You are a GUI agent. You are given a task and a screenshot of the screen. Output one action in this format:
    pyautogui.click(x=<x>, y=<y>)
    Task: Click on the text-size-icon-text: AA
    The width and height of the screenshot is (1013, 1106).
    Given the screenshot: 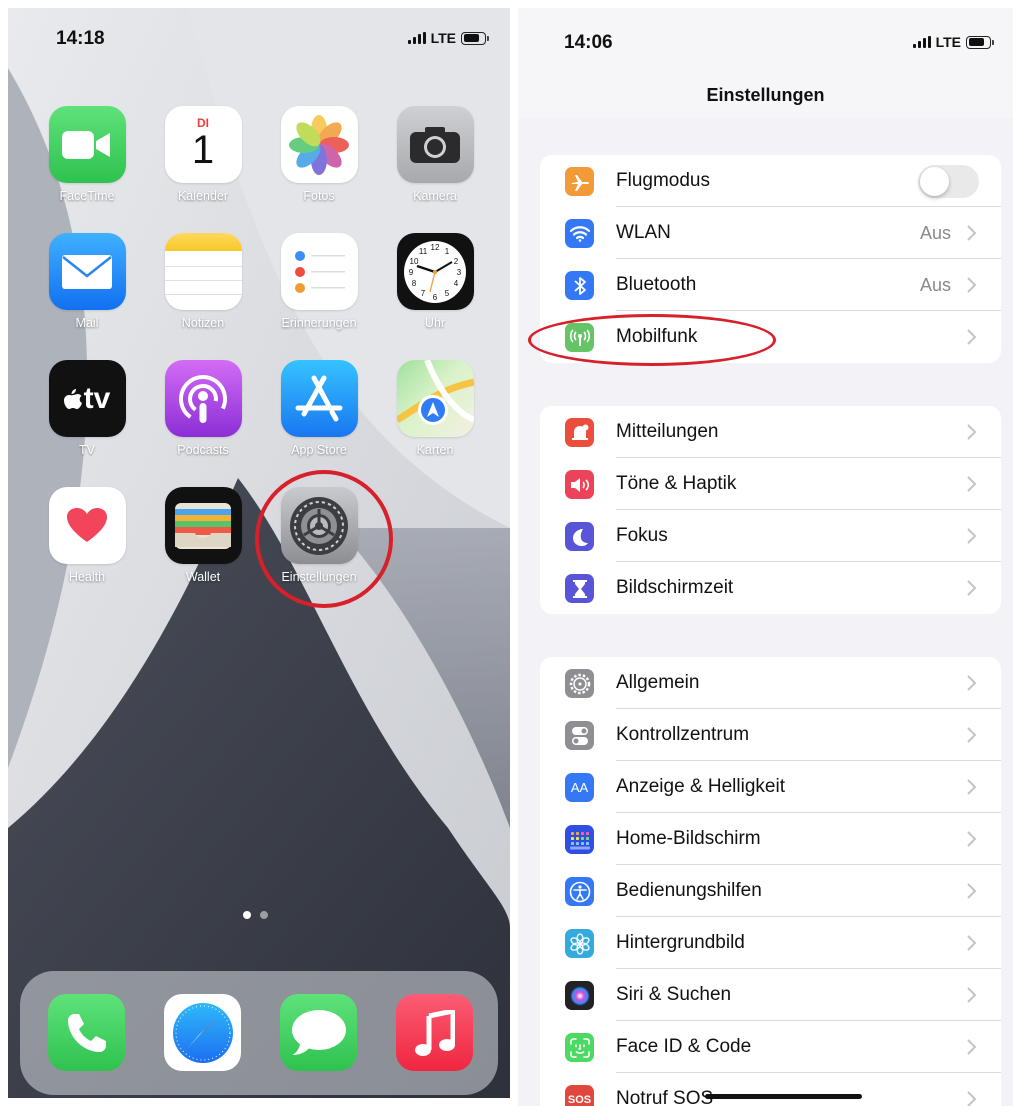 What is the action you would take?
    pyautogui.click(x=579, y=787)
    